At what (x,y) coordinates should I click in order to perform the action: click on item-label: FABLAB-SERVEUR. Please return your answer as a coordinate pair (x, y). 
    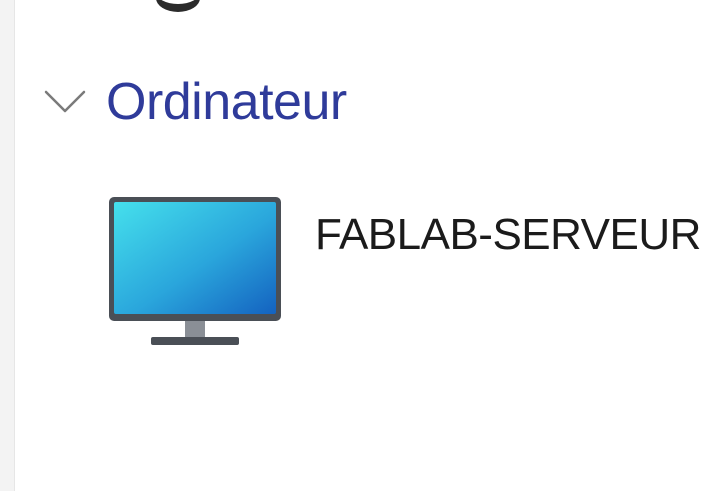
    Looking at the image, I should click on (508, 234).